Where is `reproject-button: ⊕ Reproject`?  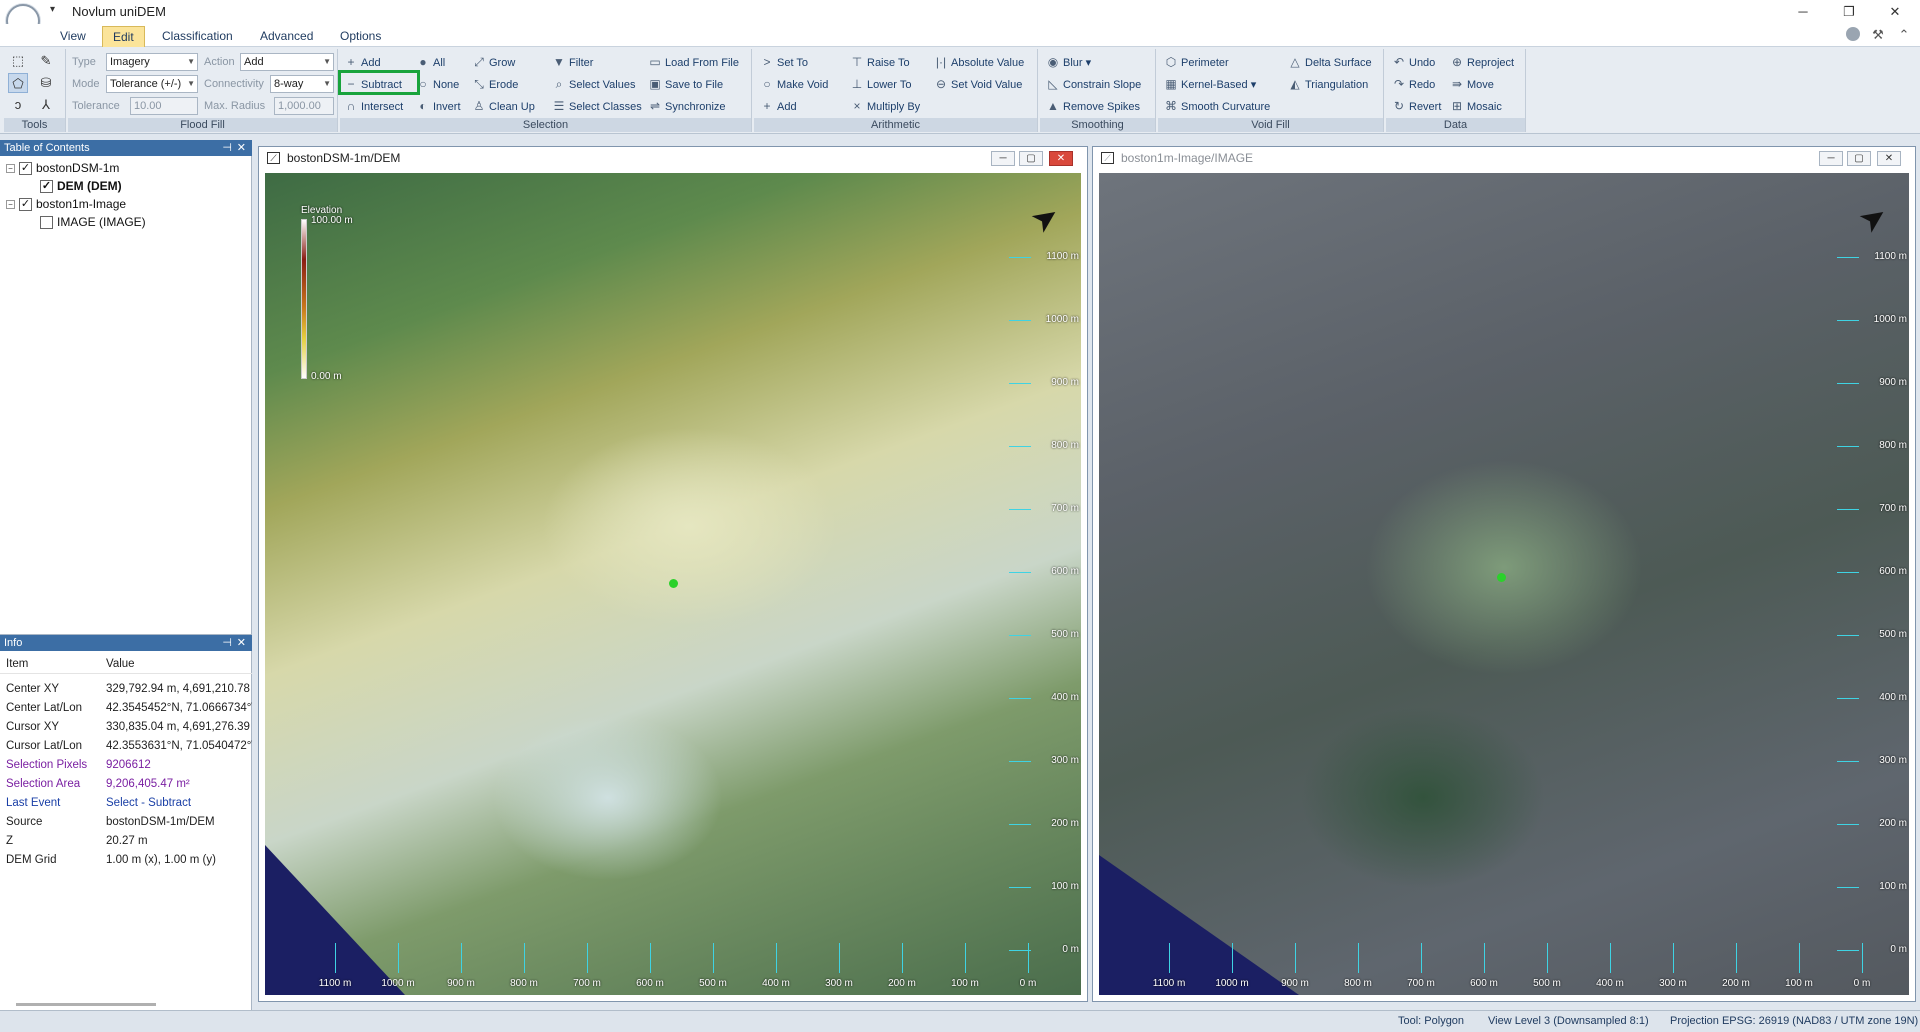 reproject-button: ⊕ Reproject is located at coordinates (1482, 62).